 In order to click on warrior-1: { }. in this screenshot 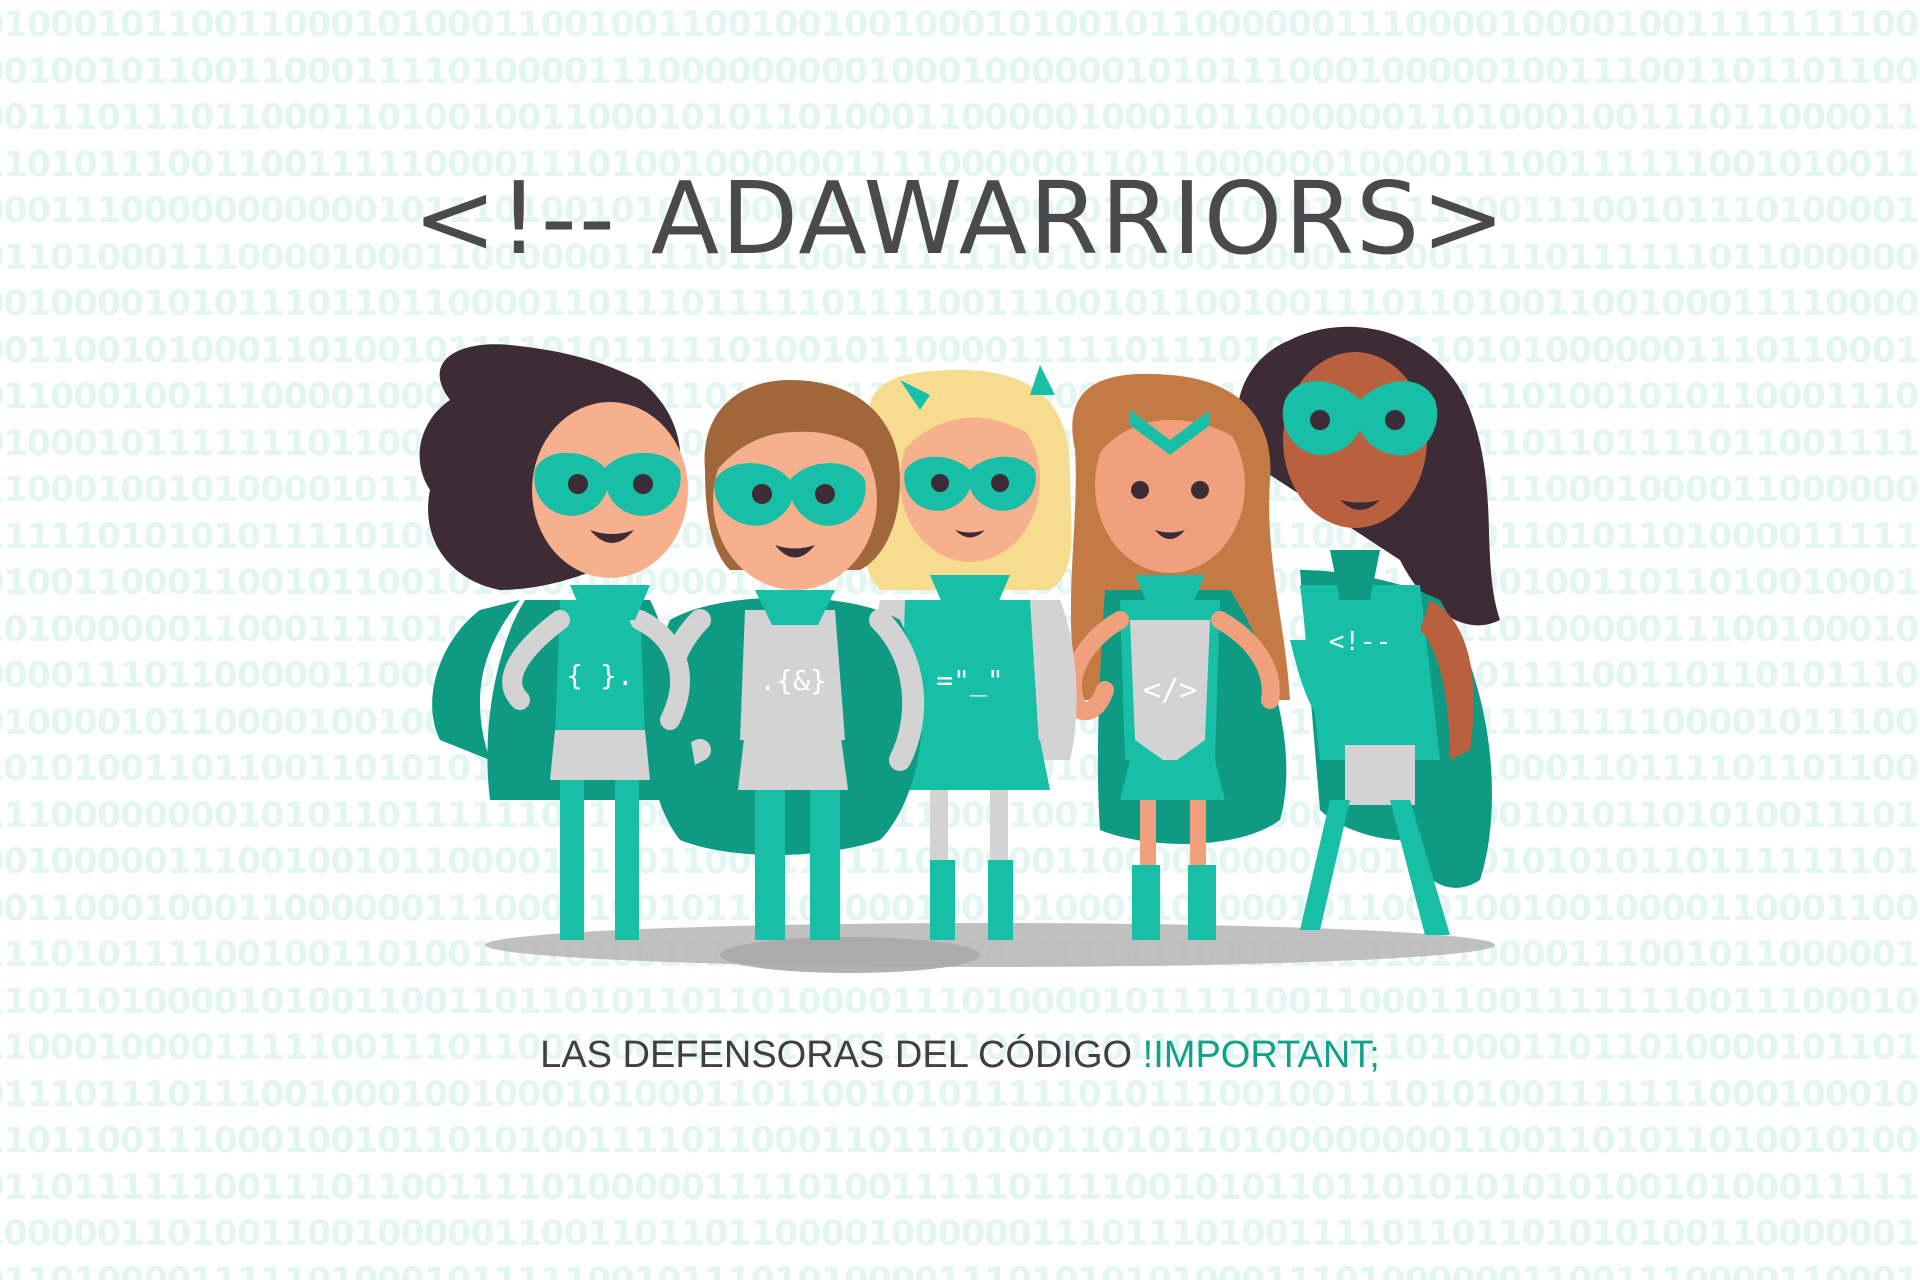, I will do `click(559, 642)`.